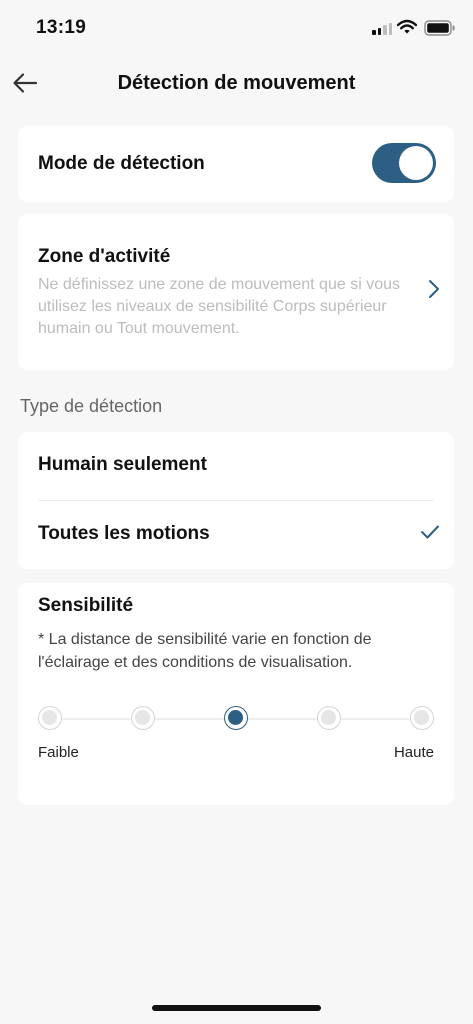  I want to click on option-human-only-label: Humain seulement, so click(122, 464).